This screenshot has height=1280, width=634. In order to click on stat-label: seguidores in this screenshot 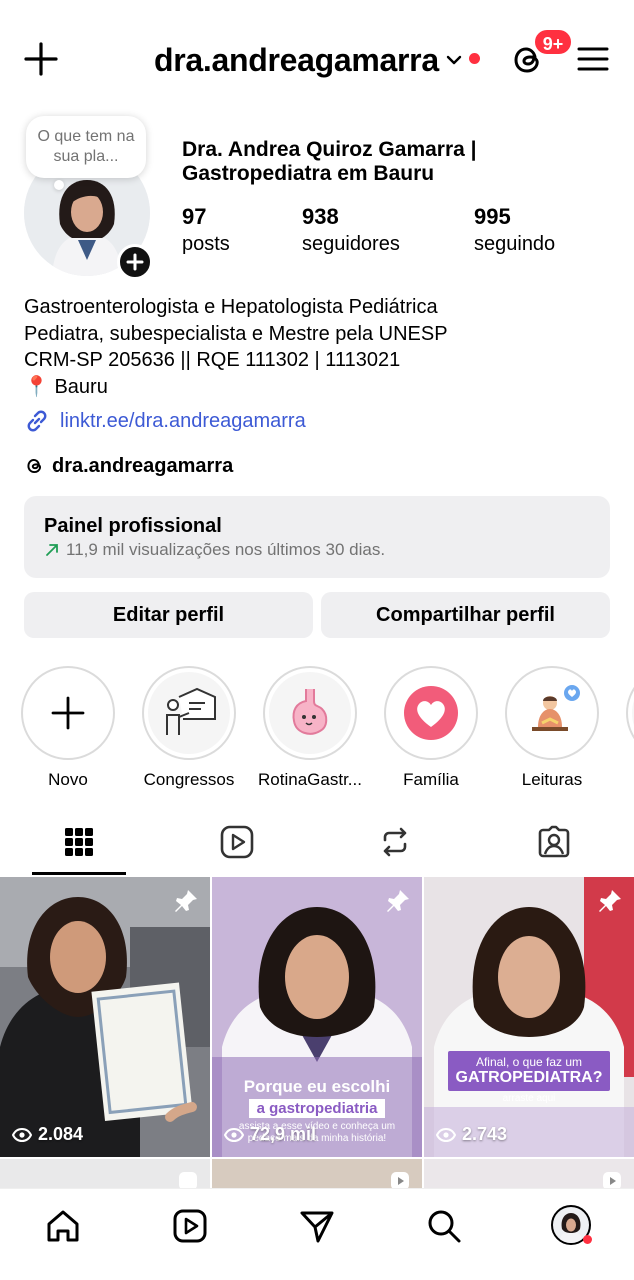, I will do `click(351, 244)`.